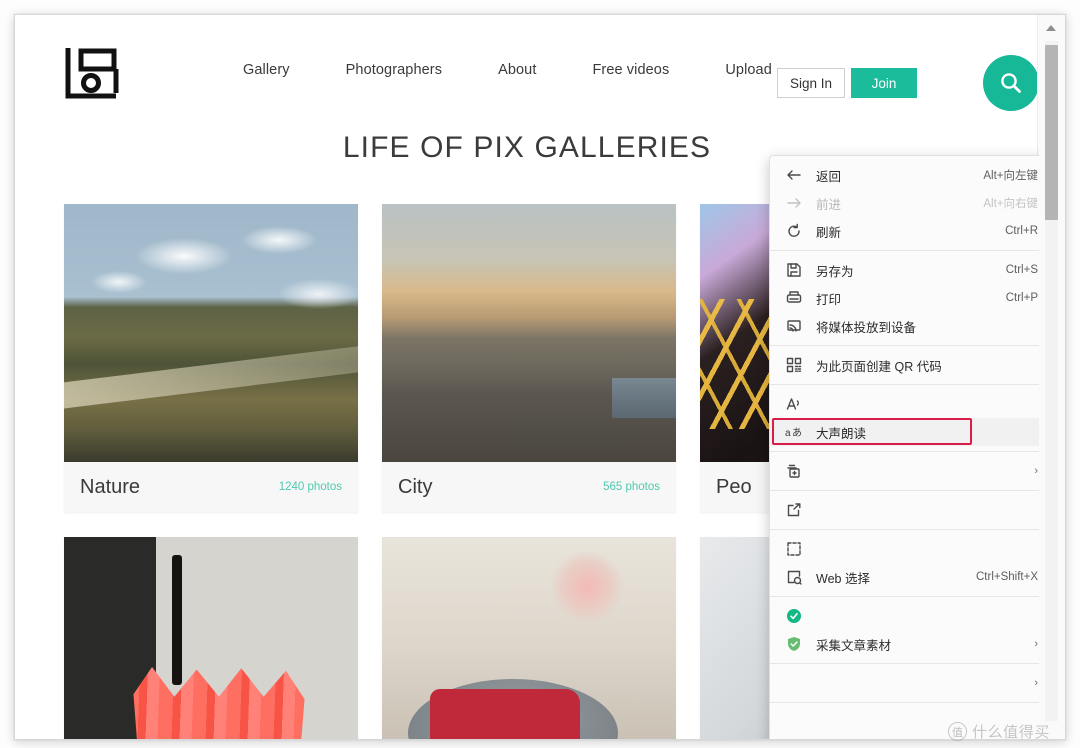  What do you see at coordinates (748, 70) in the screenshot?
I see `nav-item-upload: Upload` at bounding box center [748, 70].